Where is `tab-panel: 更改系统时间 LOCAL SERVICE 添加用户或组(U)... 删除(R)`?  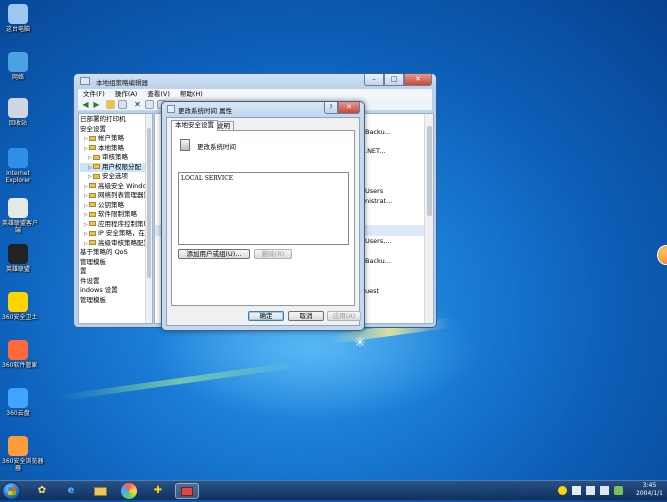 tab-panel: 更改系统时间 LOCAL SERVICE 添加用户或组(U)... 删除(R) is located at coordinates (263, 218).